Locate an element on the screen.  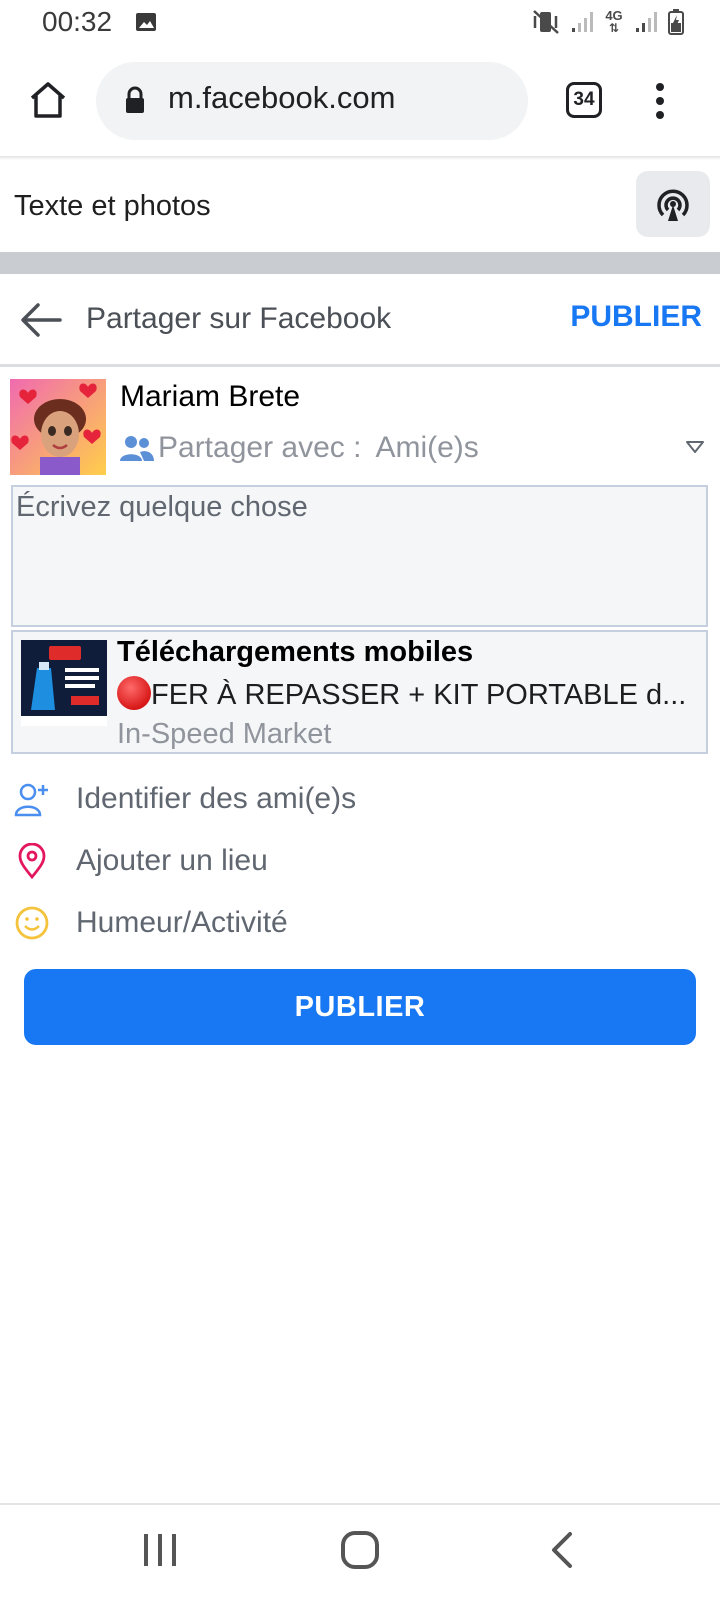
status-icons: 4G ⇅ is located at coordinates (608, 22).